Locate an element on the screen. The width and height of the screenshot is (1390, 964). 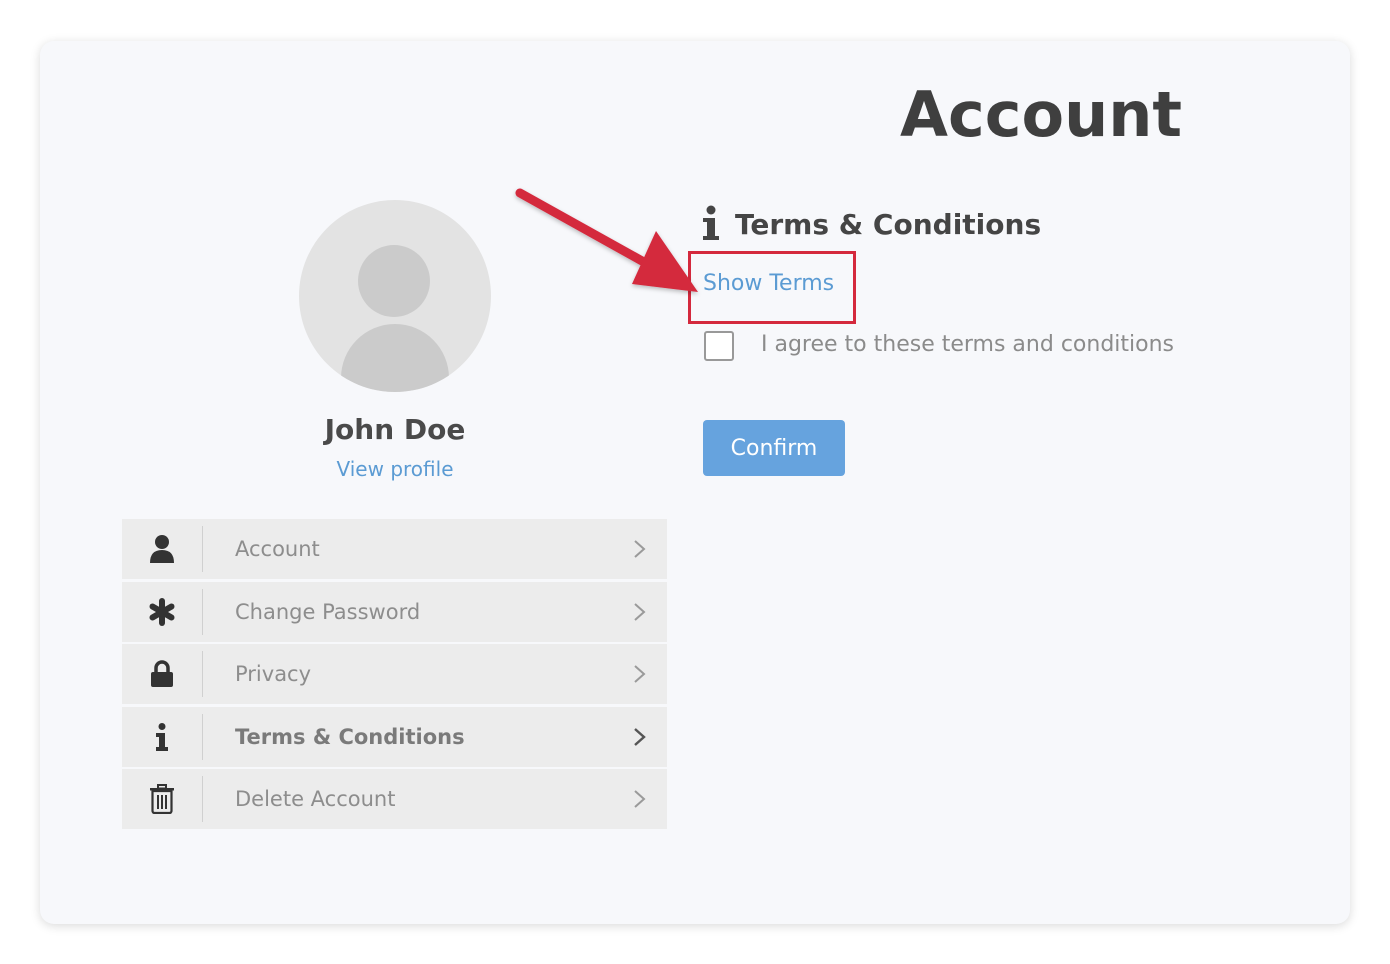
confirm-button: Confirm is located at coordinates (774, 448).